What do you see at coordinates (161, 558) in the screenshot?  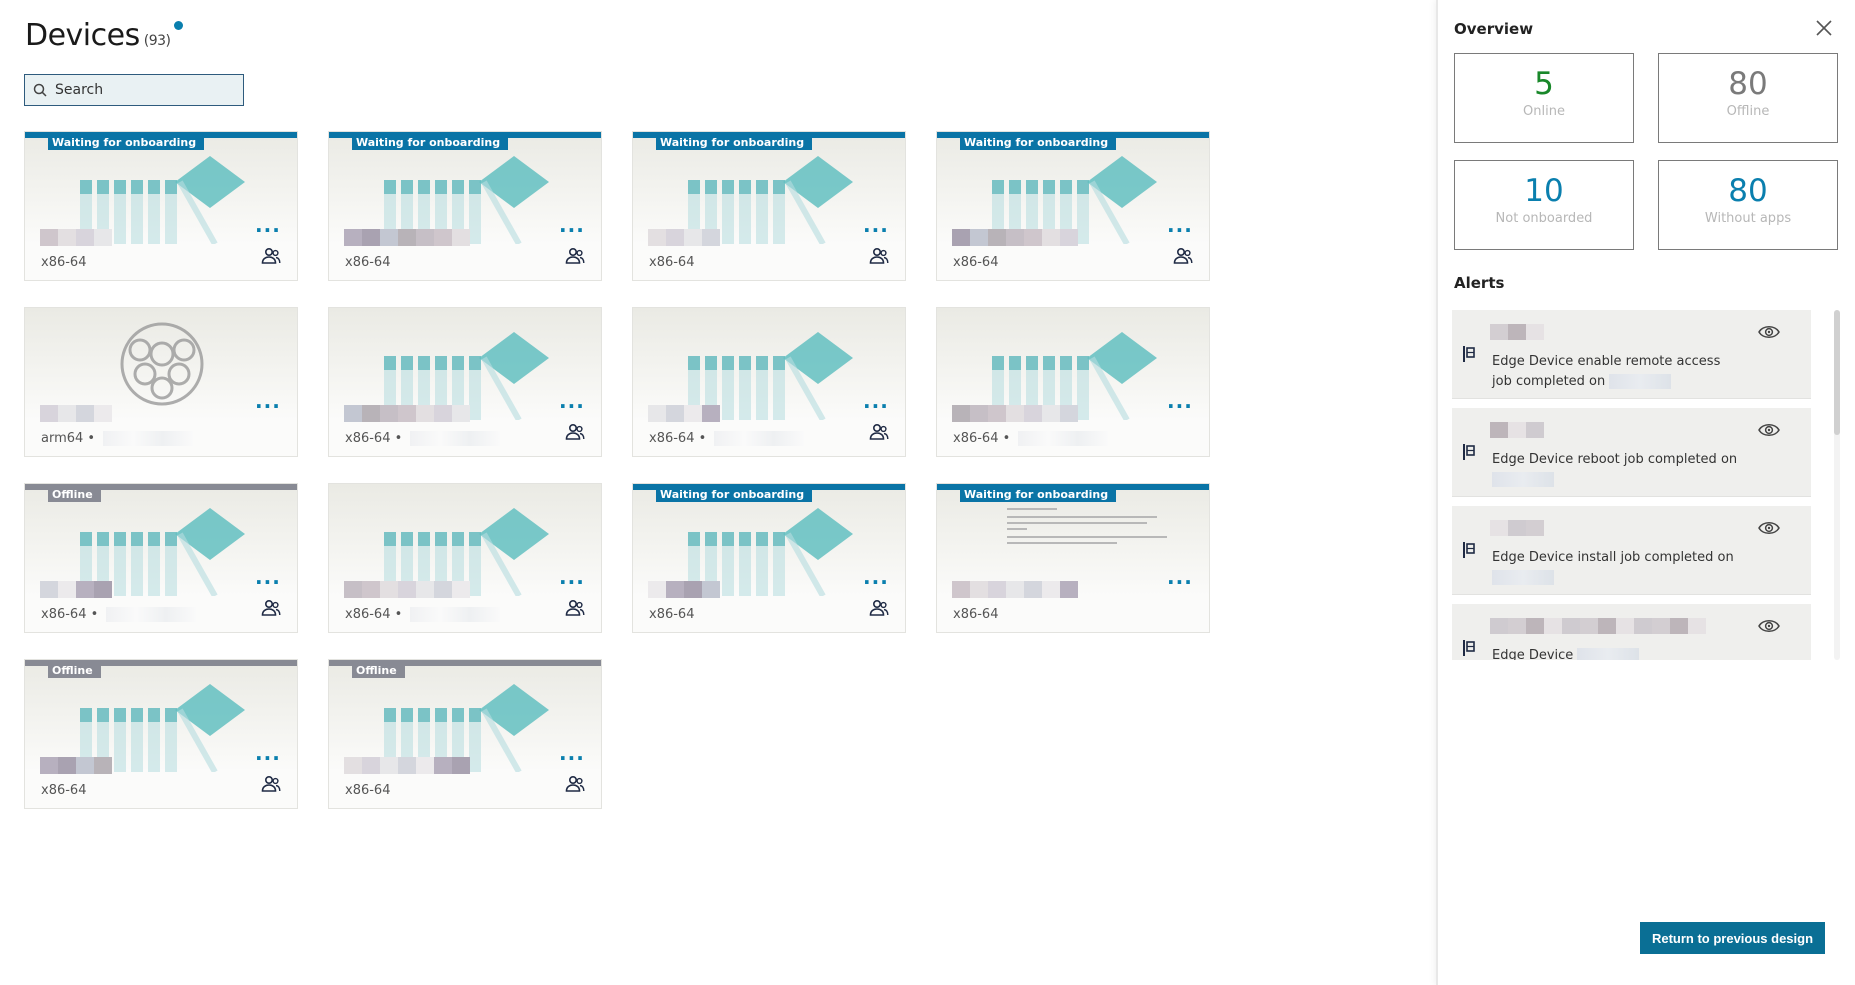 I see `device-card: Offline x86-64 • ···` at bounding box center [161, 558].